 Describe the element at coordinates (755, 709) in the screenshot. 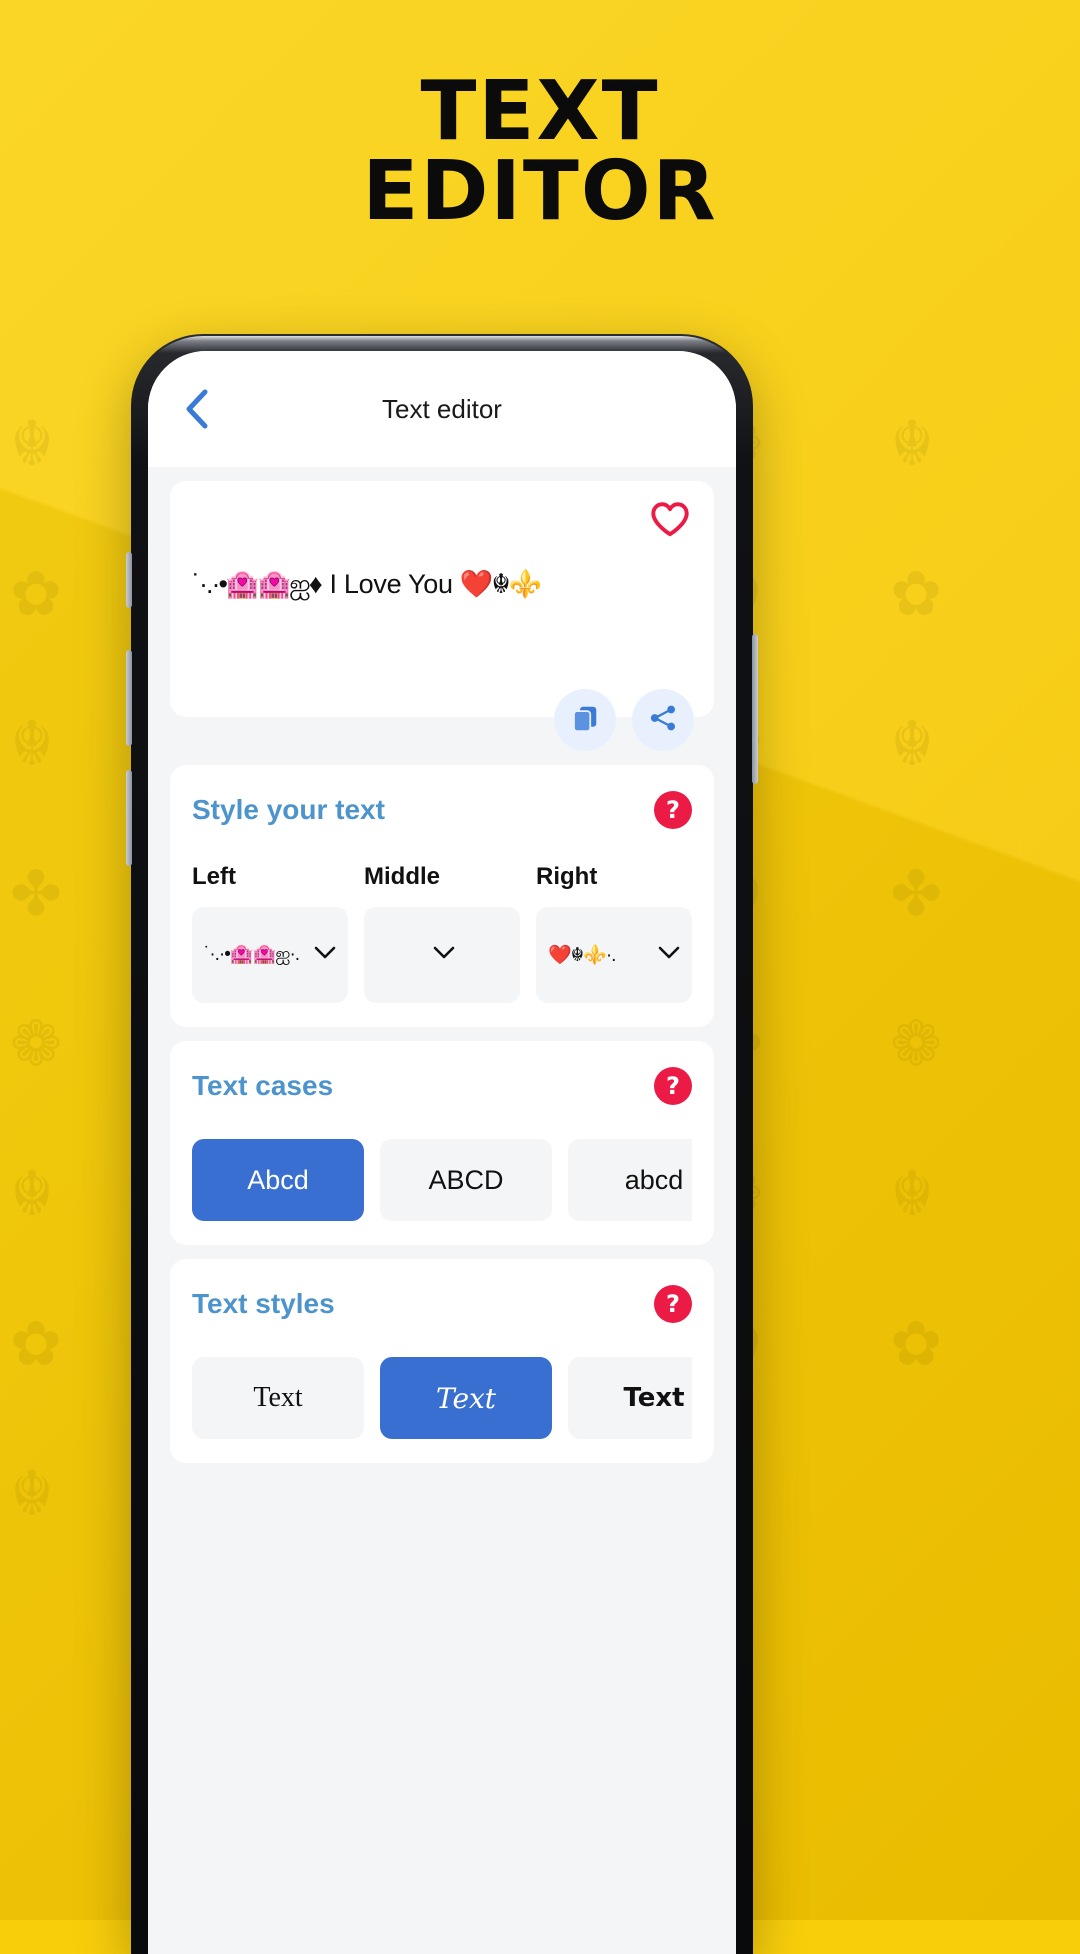

I see `phone-power-button` at that location.